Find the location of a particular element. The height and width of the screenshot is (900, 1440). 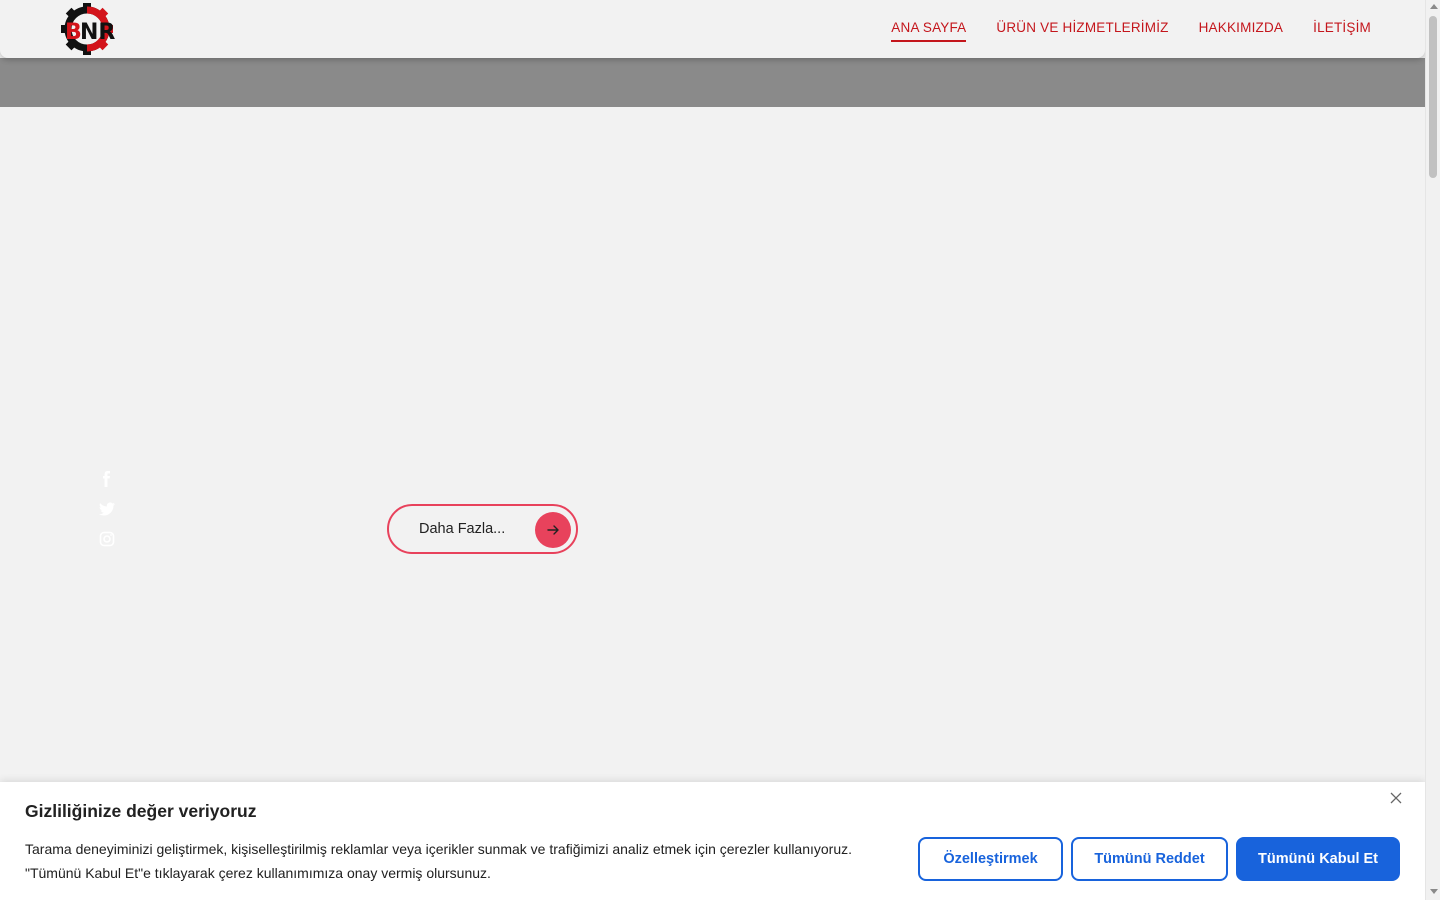

close-icon is located at coordinates (1396, 799).